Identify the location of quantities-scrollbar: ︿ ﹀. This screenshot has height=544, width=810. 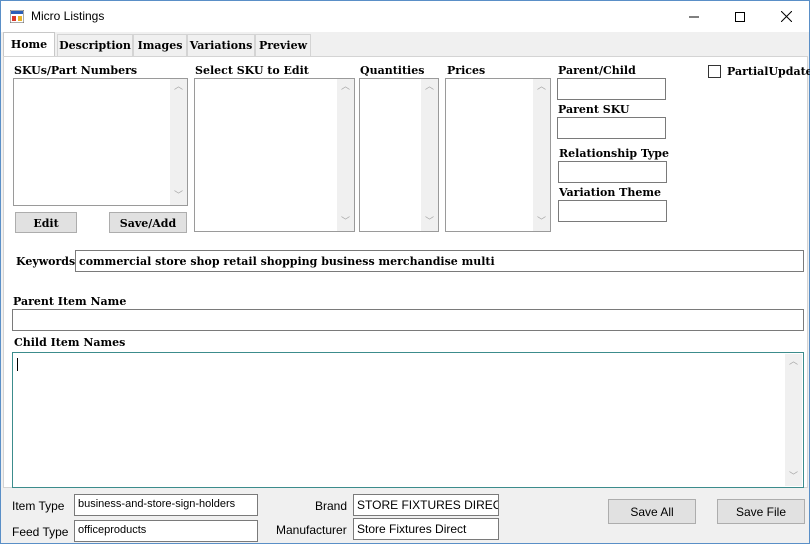
(429, 155).